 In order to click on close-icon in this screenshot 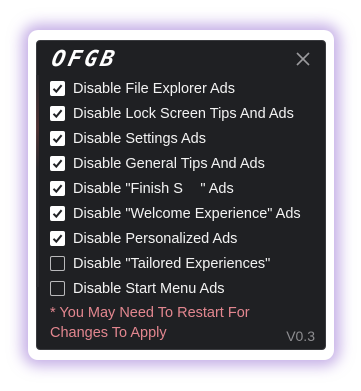, I will do `click(303, 59)`.